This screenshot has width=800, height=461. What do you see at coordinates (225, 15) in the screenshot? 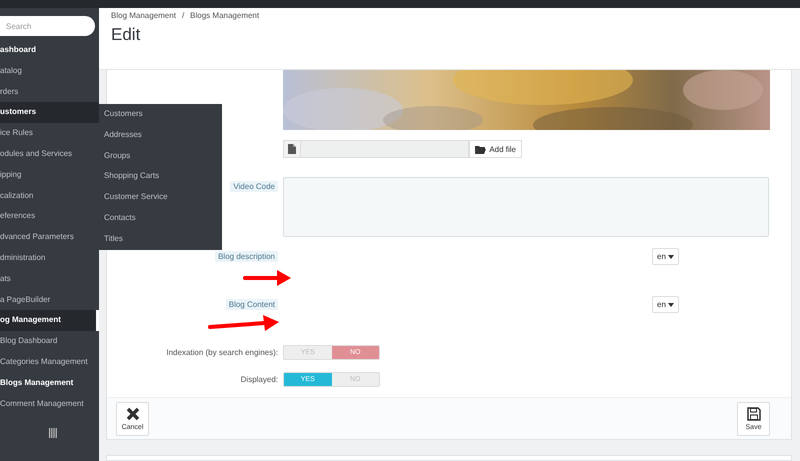
I see `breadcrumb-link: Blogs Management` at bounding box center [225, 15].